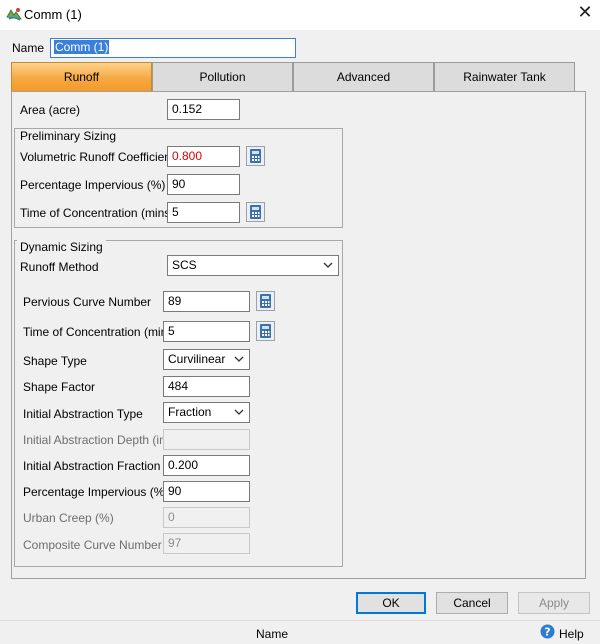 The image size is (600, 644). Describe the element at coordinates (93, 185) in the screenshot. I see `percent-impervious-label: Percentage Impervious (%)` at that location.